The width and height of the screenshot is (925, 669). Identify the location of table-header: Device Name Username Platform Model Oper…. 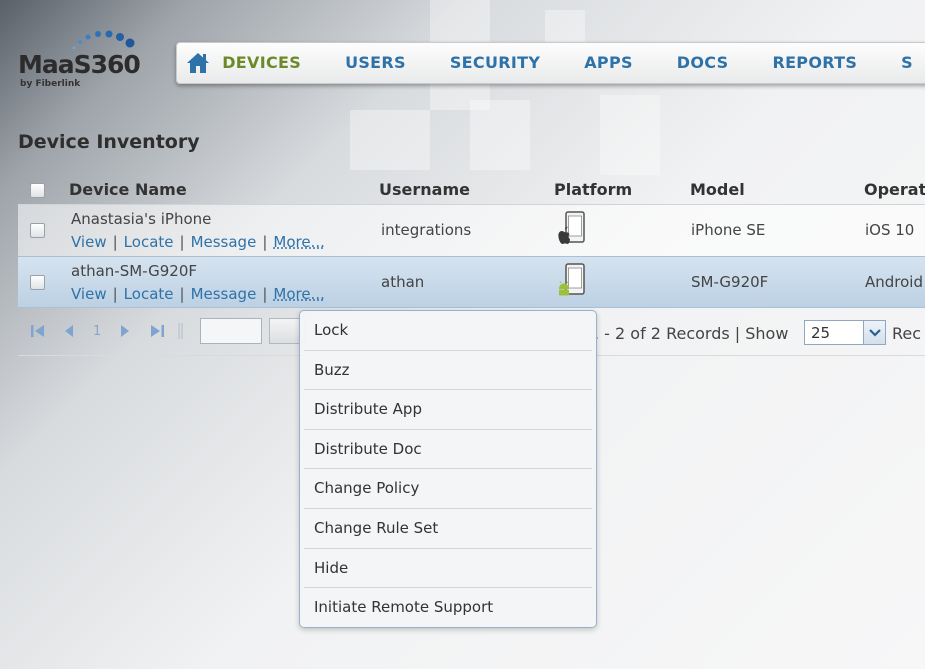
(471, 190).